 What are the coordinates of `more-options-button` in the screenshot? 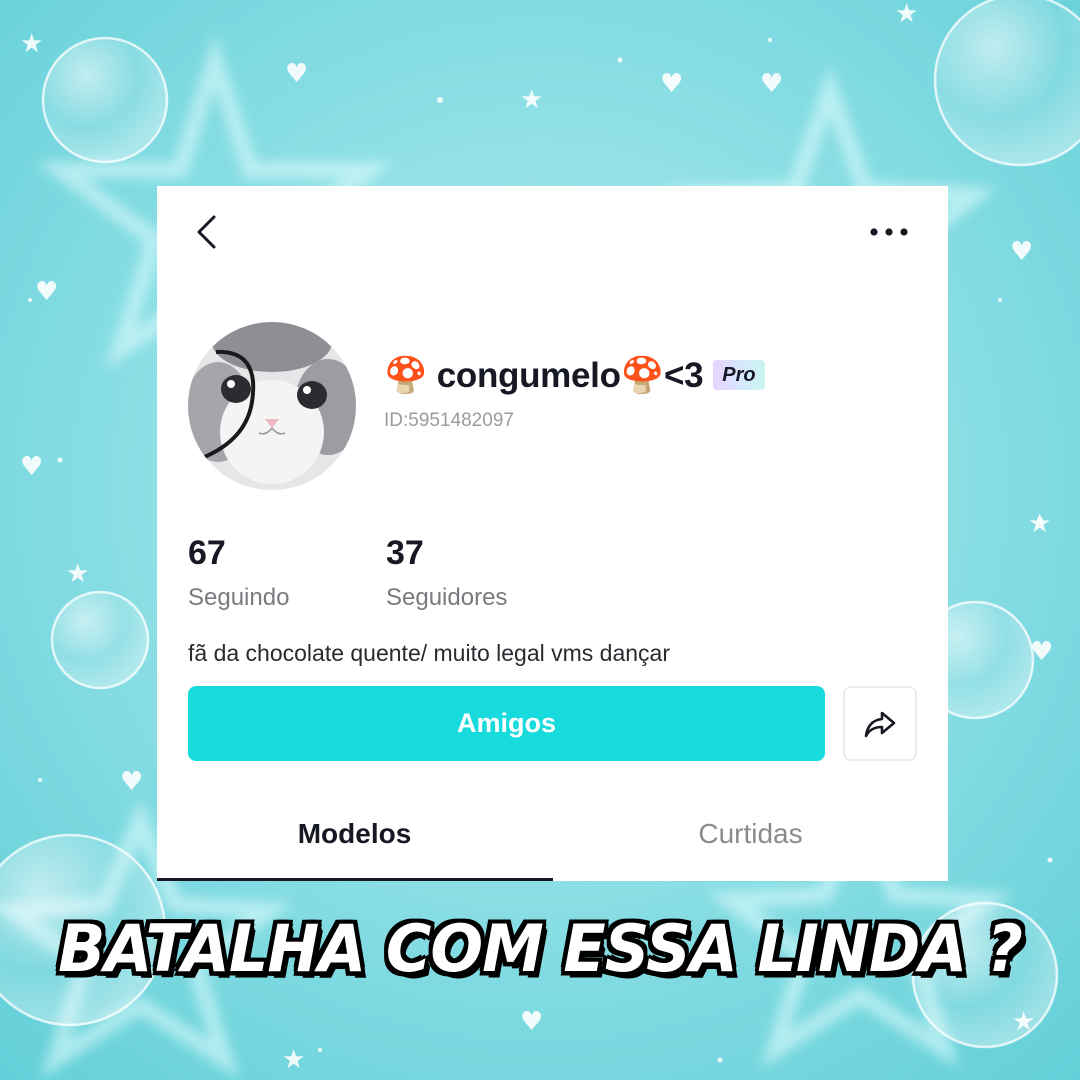 It's located at (889, 232).